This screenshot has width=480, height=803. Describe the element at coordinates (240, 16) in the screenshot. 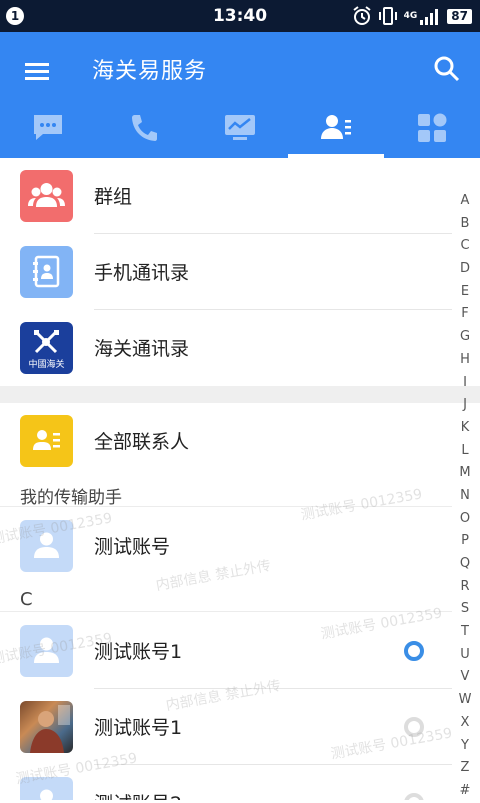

I see `status-bar: 1 13:40 4G 87` at that location.